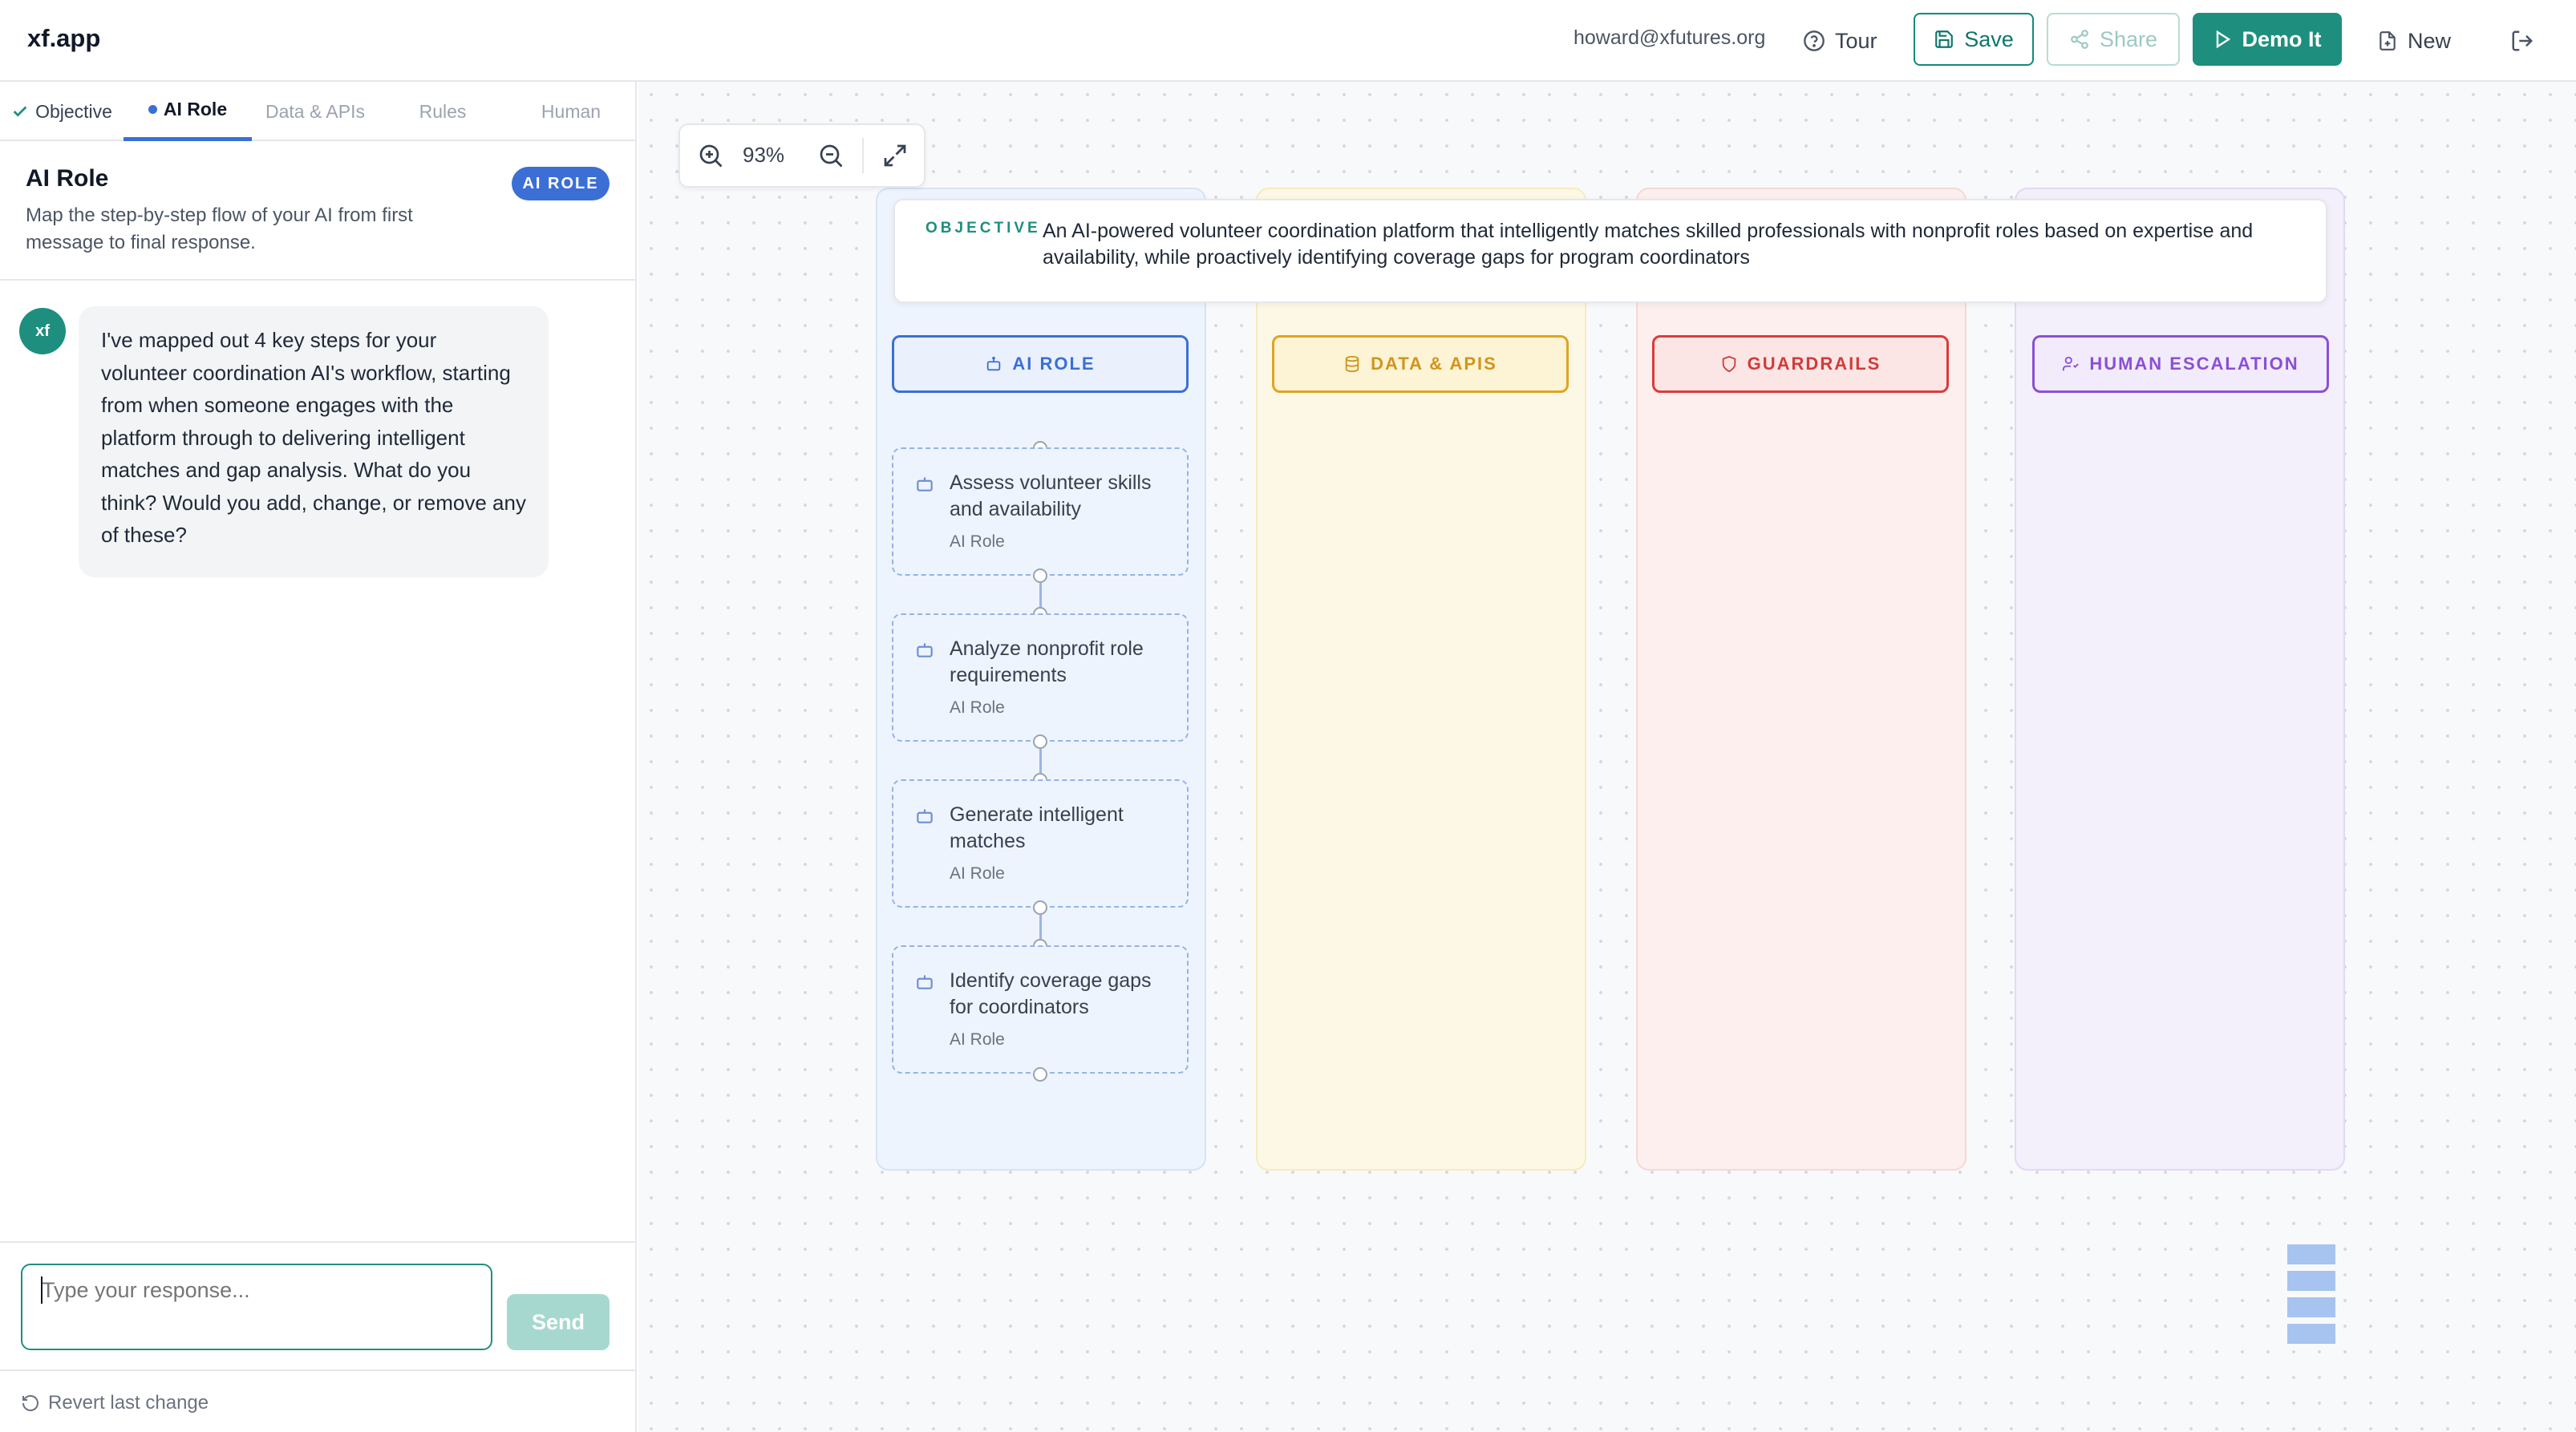 The image size is (2576, 1432). What do you see at coordinates (1352, 364) in the screenshot?
I see `database-icon` at bounding box center [1352, 364].